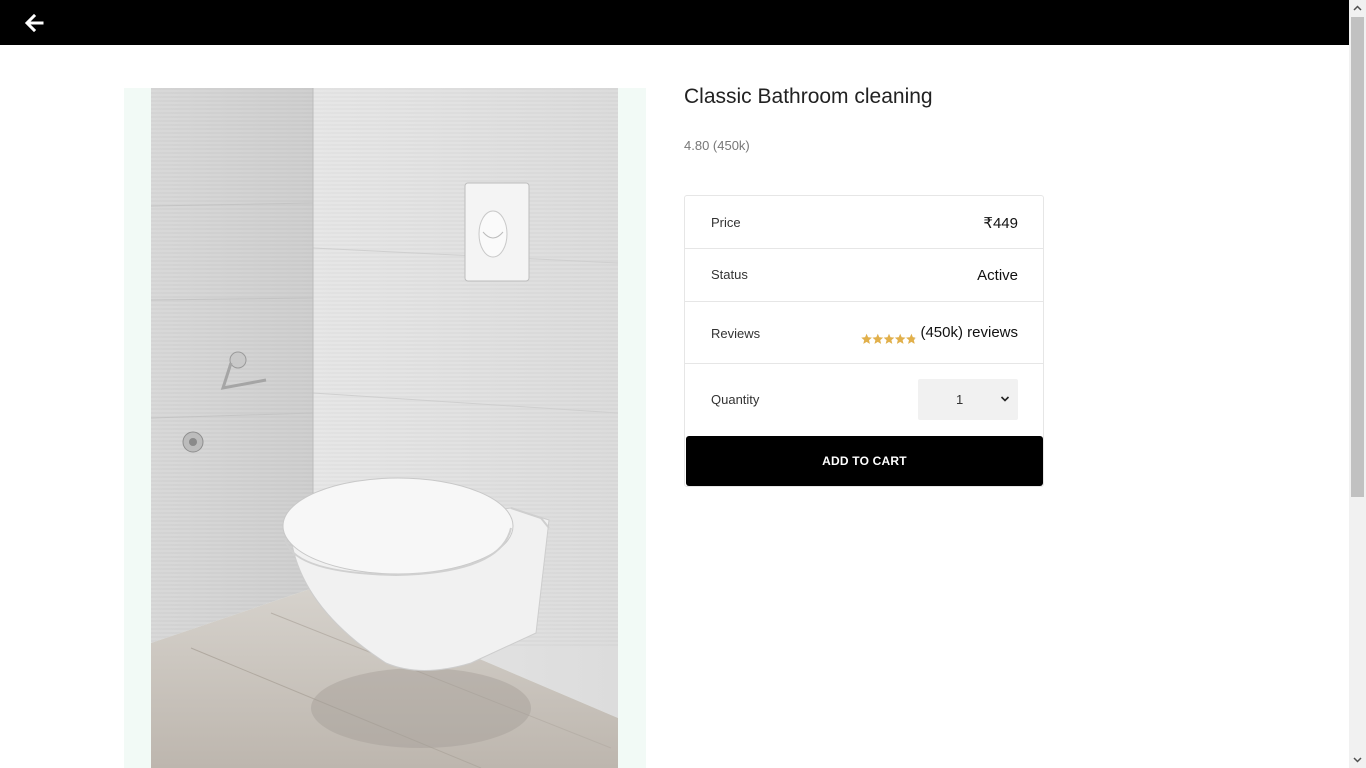  Describe the element at coordinates (736, 333) in the screenshot. I see `reviews-label: Reviews` at that location.